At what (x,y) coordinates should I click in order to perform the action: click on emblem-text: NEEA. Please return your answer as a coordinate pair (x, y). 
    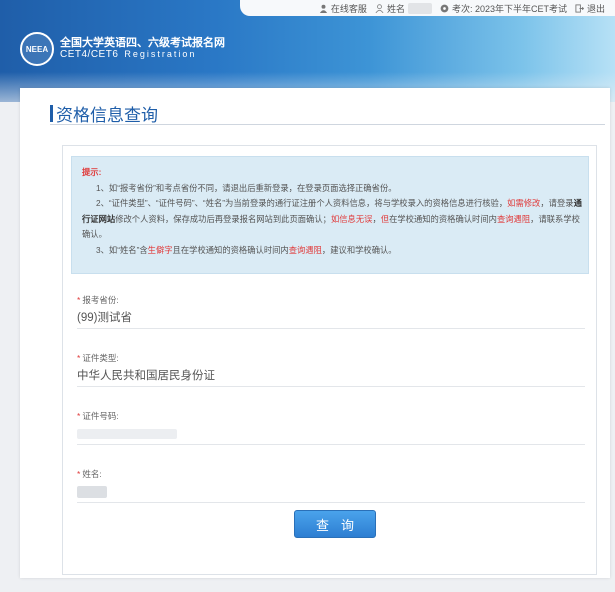
    Looking at the image, I should click on (37, 49).